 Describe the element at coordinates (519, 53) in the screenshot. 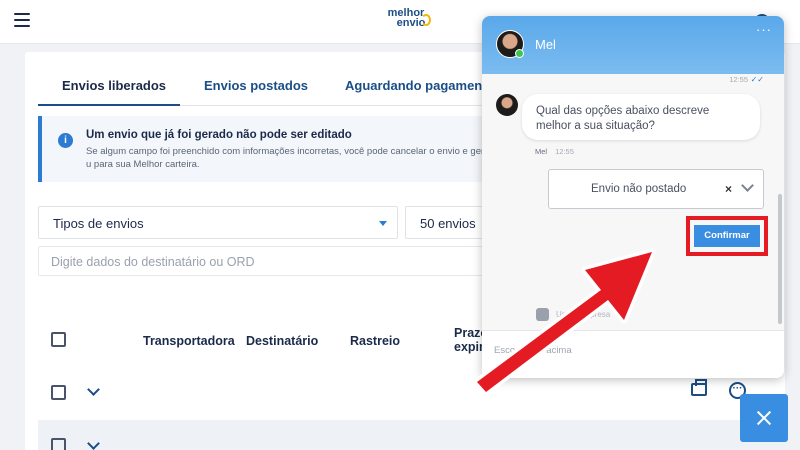

I see `online-status-icon` at that location.